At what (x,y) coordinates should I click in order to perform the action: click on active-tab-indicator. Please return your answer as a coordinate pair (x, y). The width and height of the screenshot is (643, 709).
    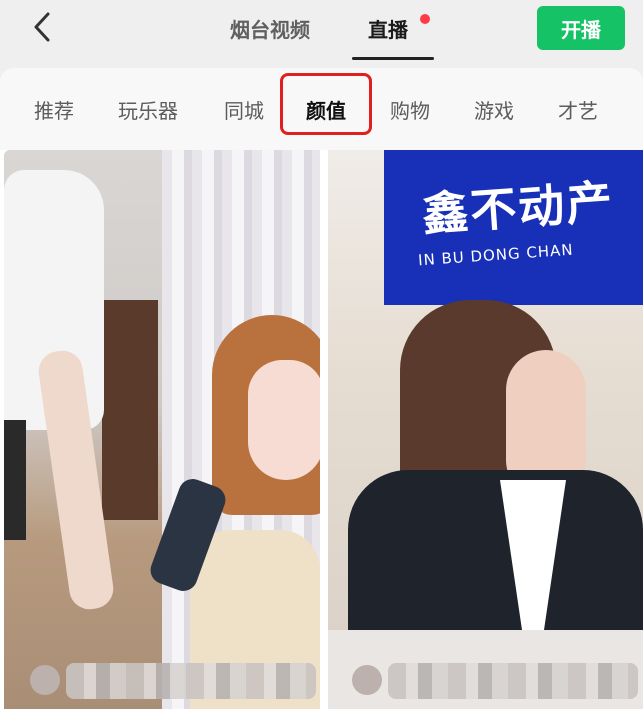
    Looking at the image, I should click on (393, 58).